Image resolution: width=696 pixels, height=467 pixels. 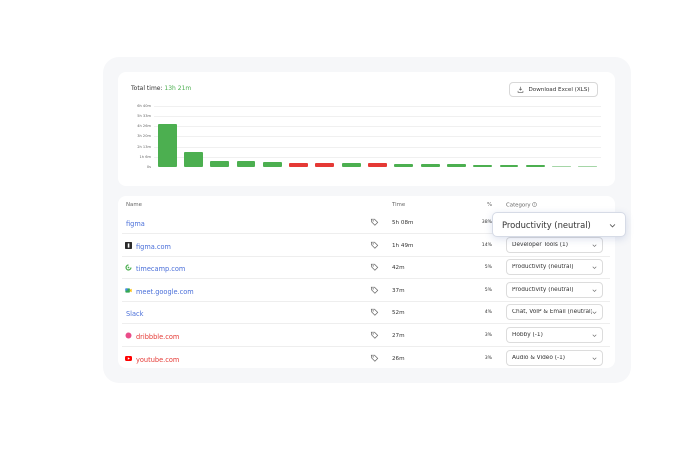 What do you see at coordinates (128, 245) in the screenshot?
I see `figma-favicon-icon` at bounding box center [128, 245].